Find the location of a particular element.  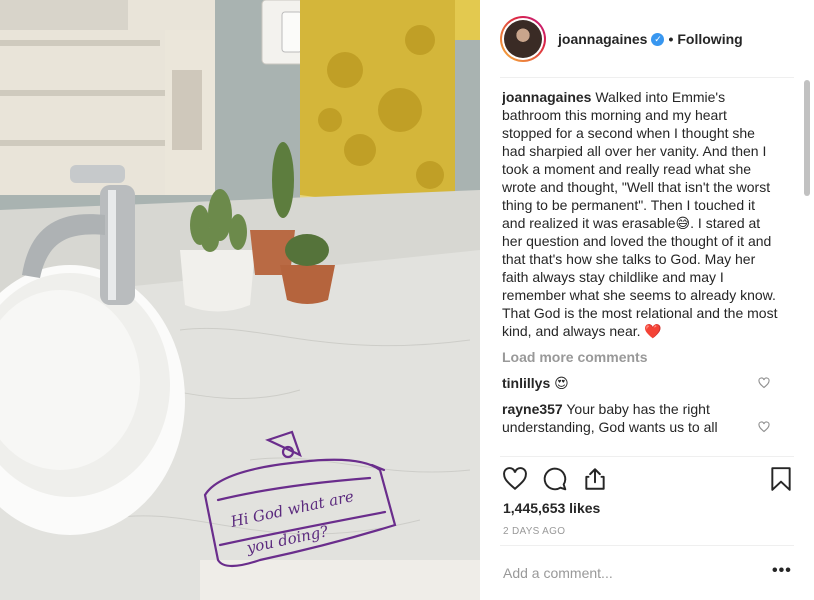

scrollbar-thumb is located at coordinates (807, 138).